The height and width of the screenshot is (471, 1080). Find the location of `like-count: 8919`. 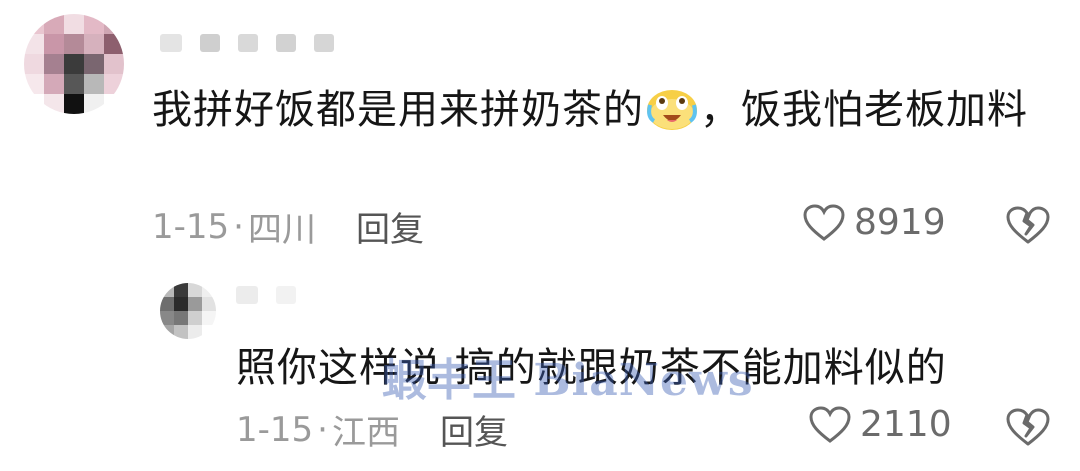

like-count: 8919 is located at coordinates (900, 222).